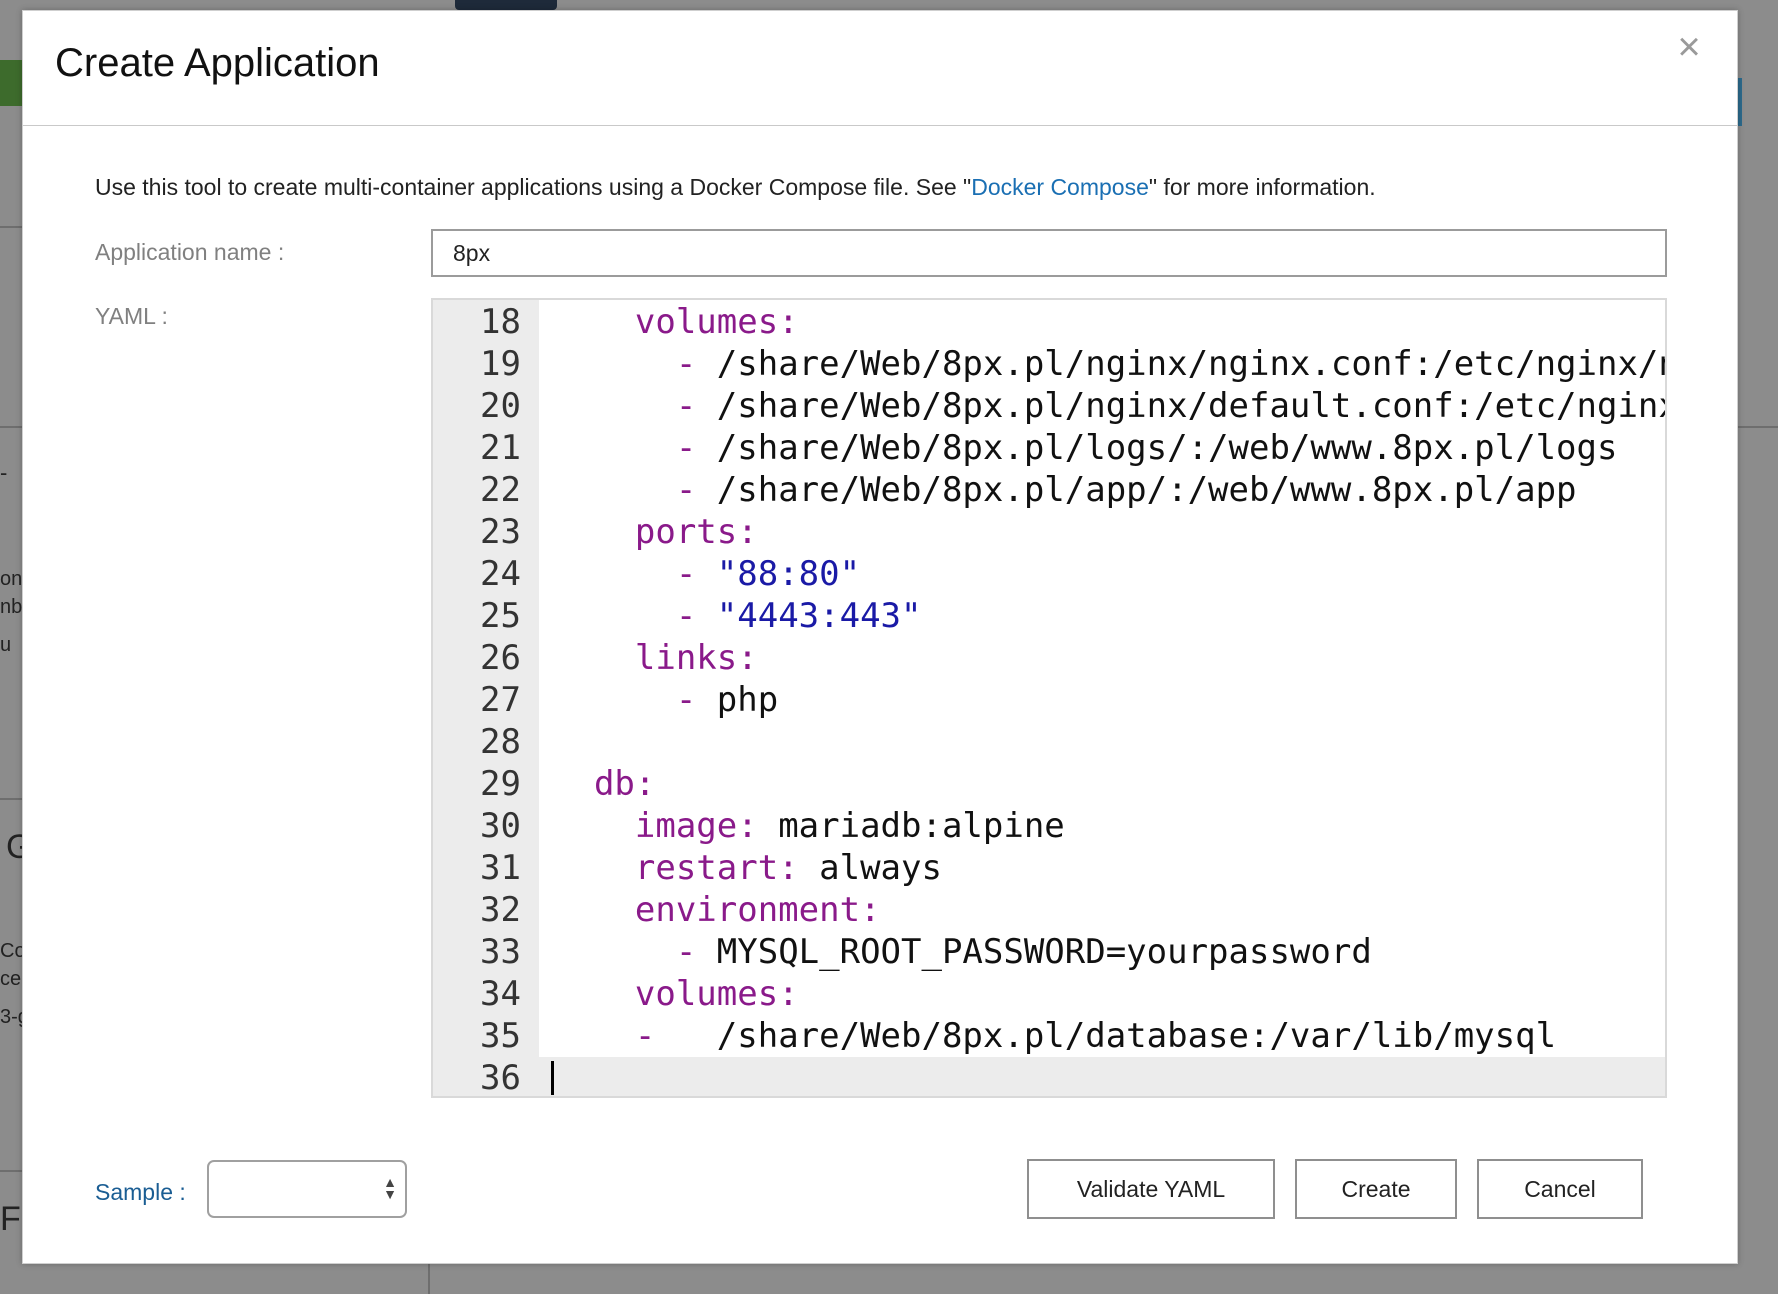 The width and height of the screenshot is (1778, 1294). What do you see at coordinates (1049, 910) in the screenshot?
I see `code-line: 32 environment:` at bounding box center [1049, 910].